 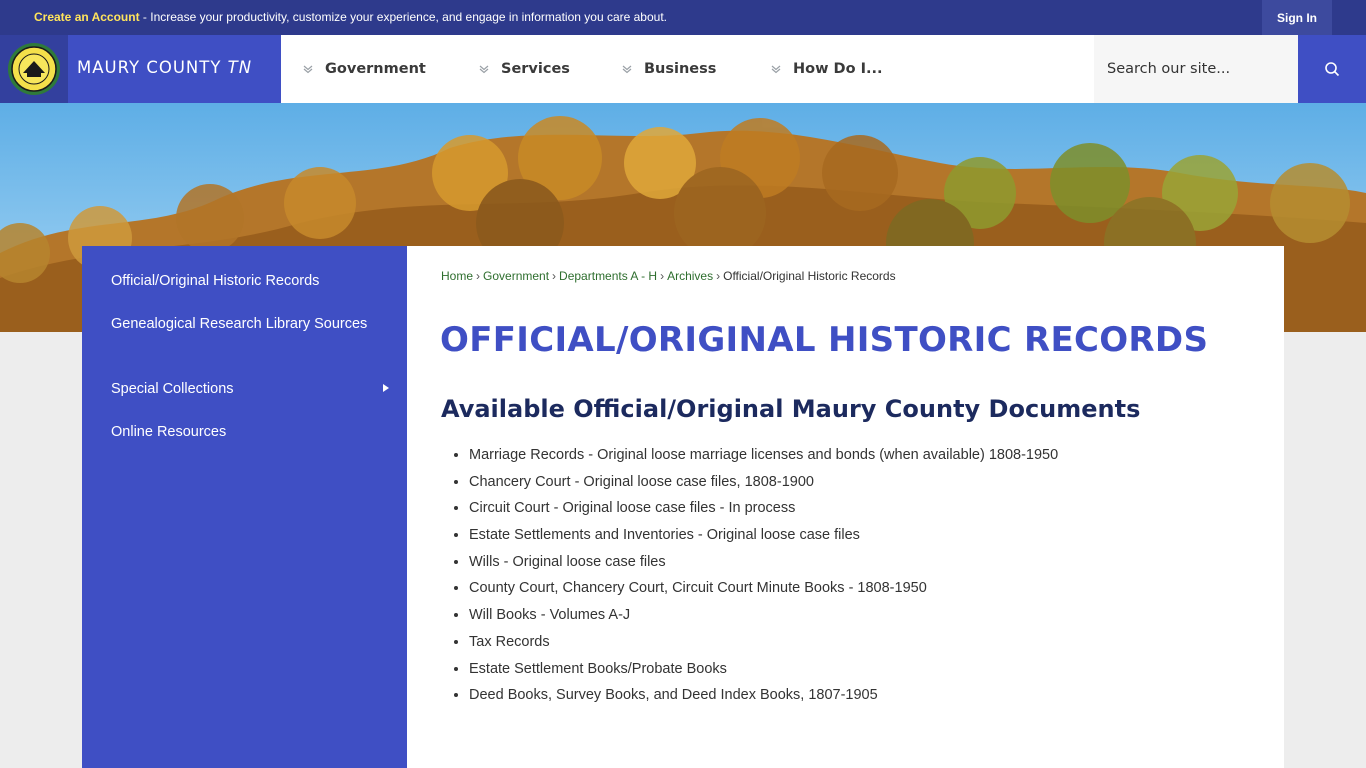 I want to click on site-name: MAURY COUNTY TN, so click(x=164, y=67).